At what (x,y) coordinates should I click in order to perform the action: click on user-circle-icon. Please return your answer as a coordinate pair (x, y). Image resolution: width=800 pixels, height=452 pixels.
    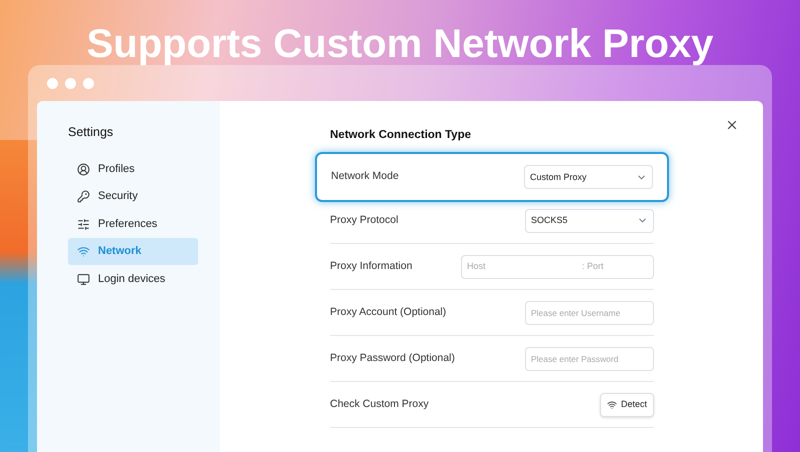
    Looking at the image, I should click on (83, 169).